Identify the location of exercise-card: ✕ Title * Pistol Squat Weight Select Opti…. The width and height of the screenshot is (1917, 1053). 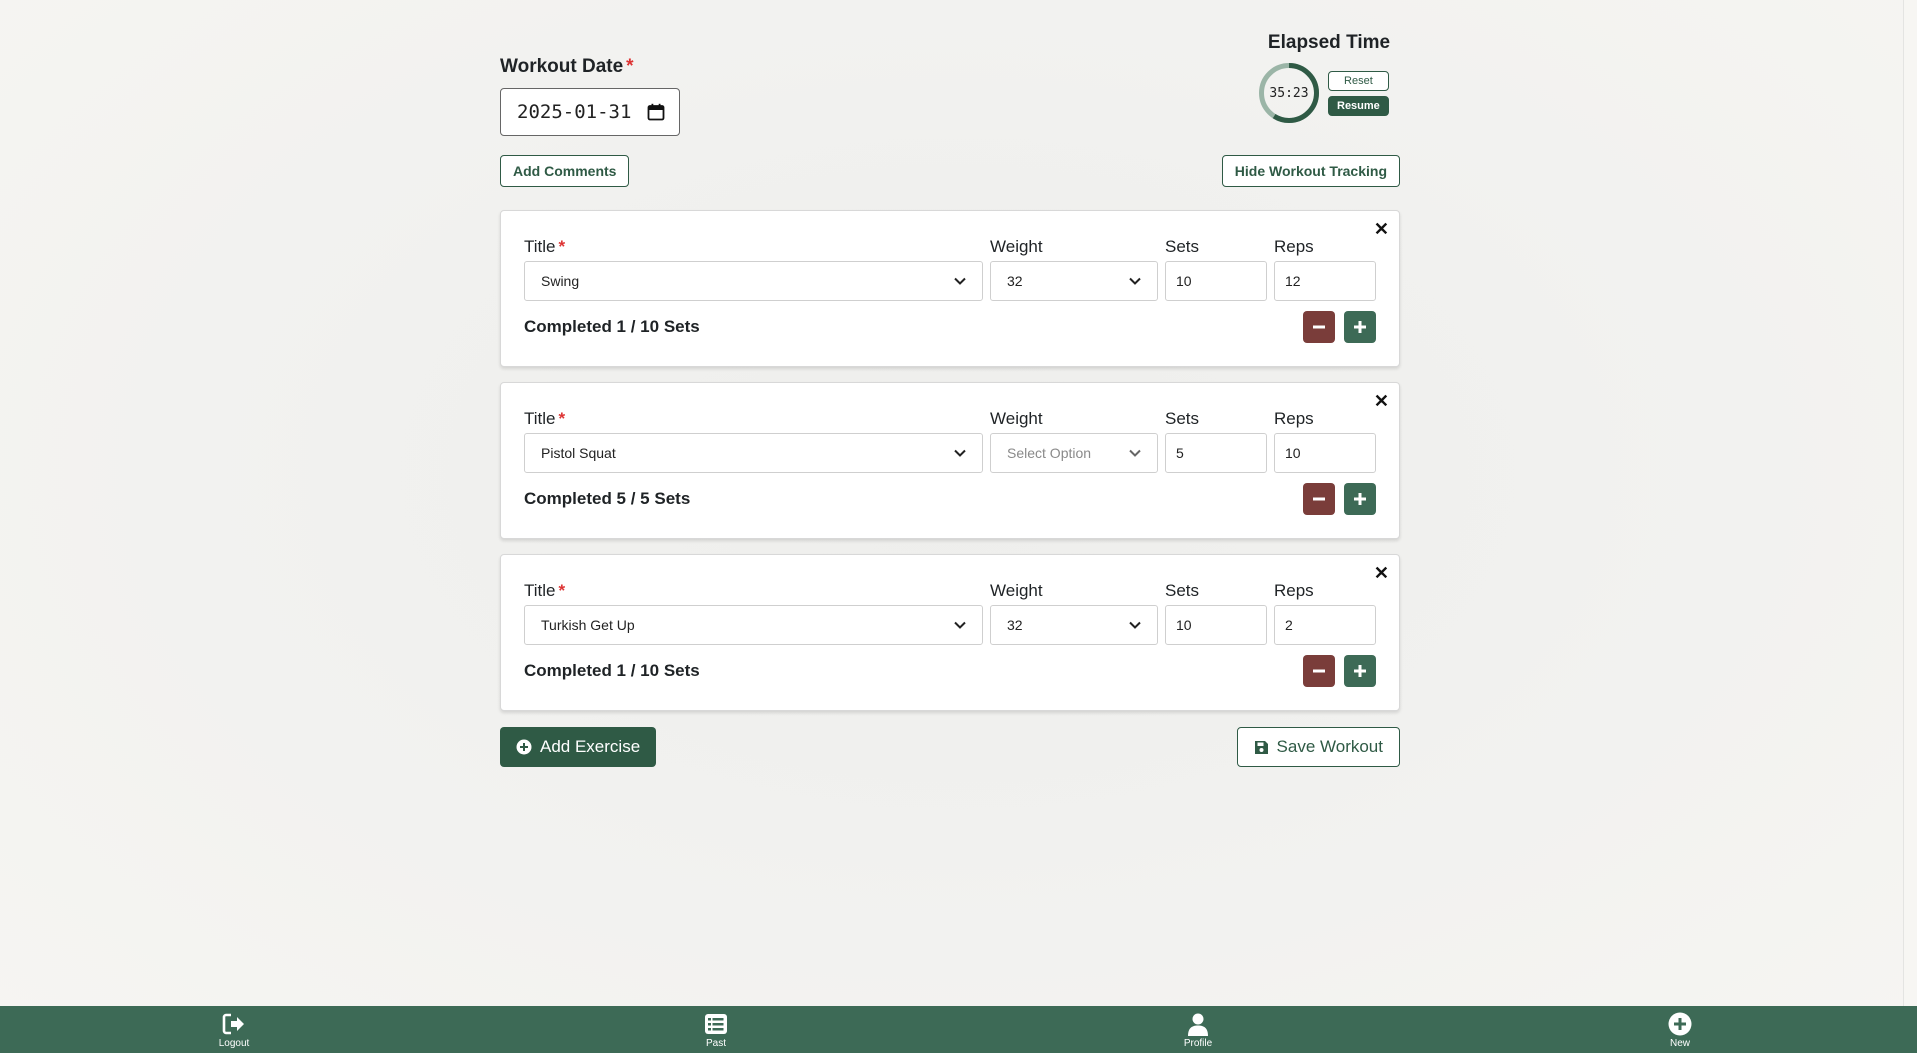
(950, 460).